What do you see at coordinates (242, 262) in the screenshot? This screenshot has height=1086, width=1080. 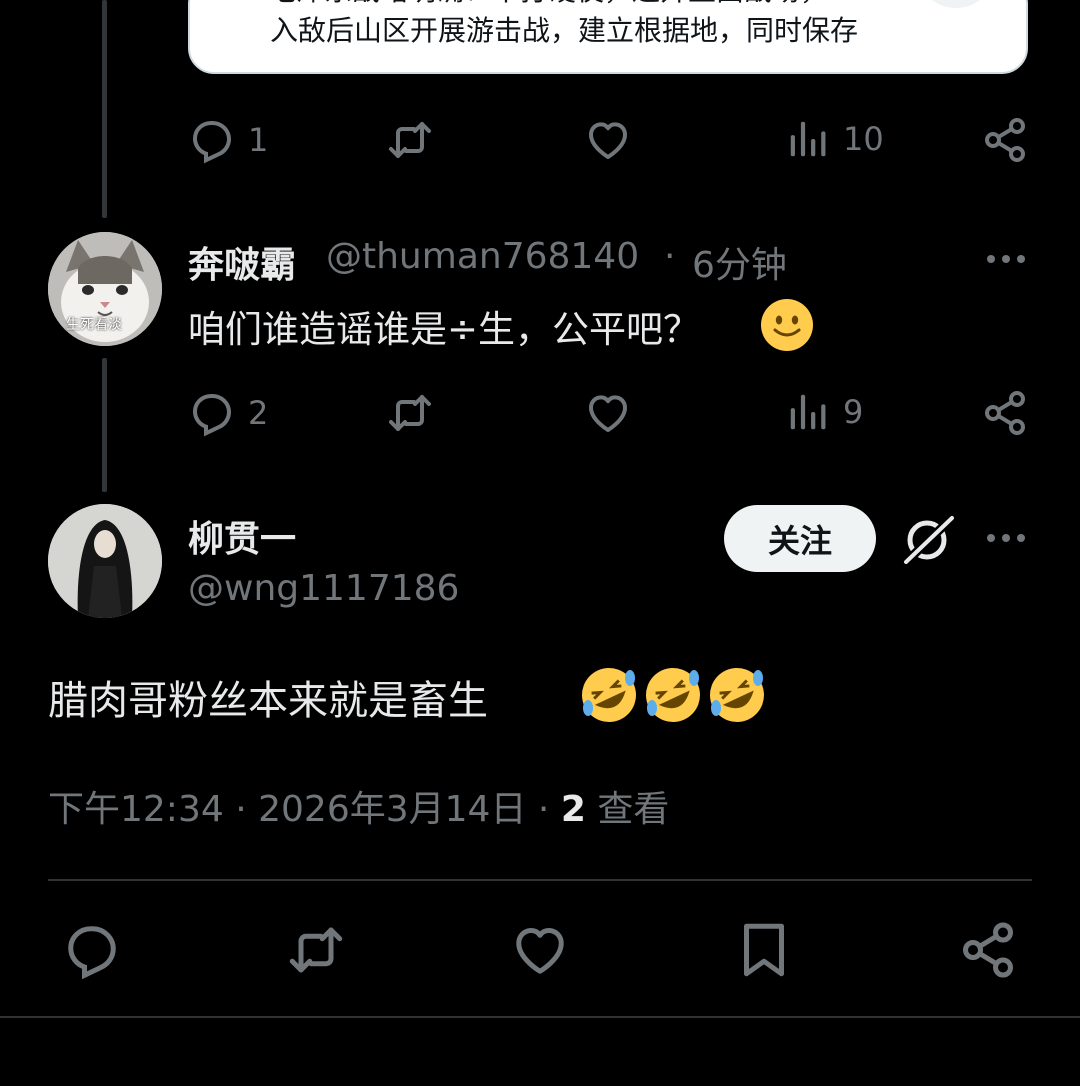 I see `display-name: 奔啵霸` at bounding box center [242, 262].